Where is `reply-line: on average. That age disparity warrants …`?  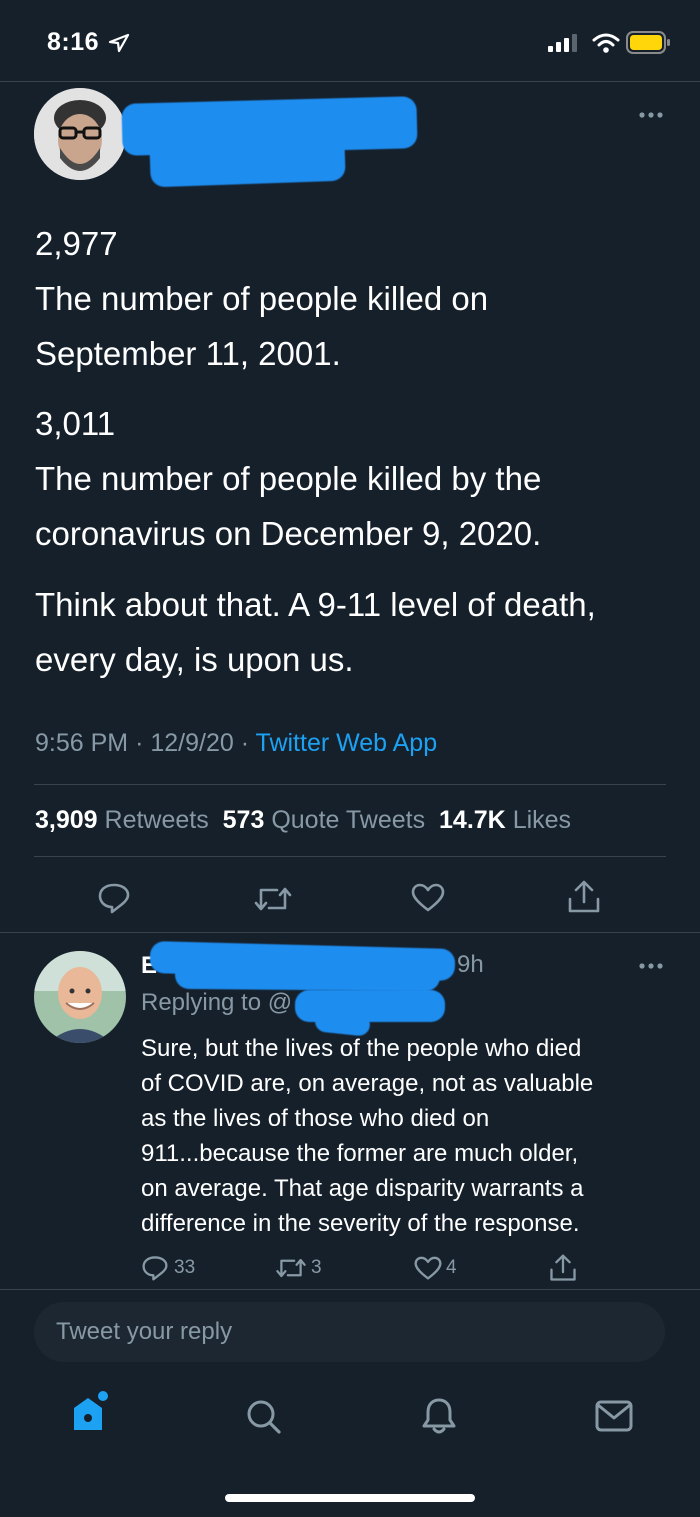
reply-line: on average. That age disparity warrants … is located at coordinates (362, 1188).